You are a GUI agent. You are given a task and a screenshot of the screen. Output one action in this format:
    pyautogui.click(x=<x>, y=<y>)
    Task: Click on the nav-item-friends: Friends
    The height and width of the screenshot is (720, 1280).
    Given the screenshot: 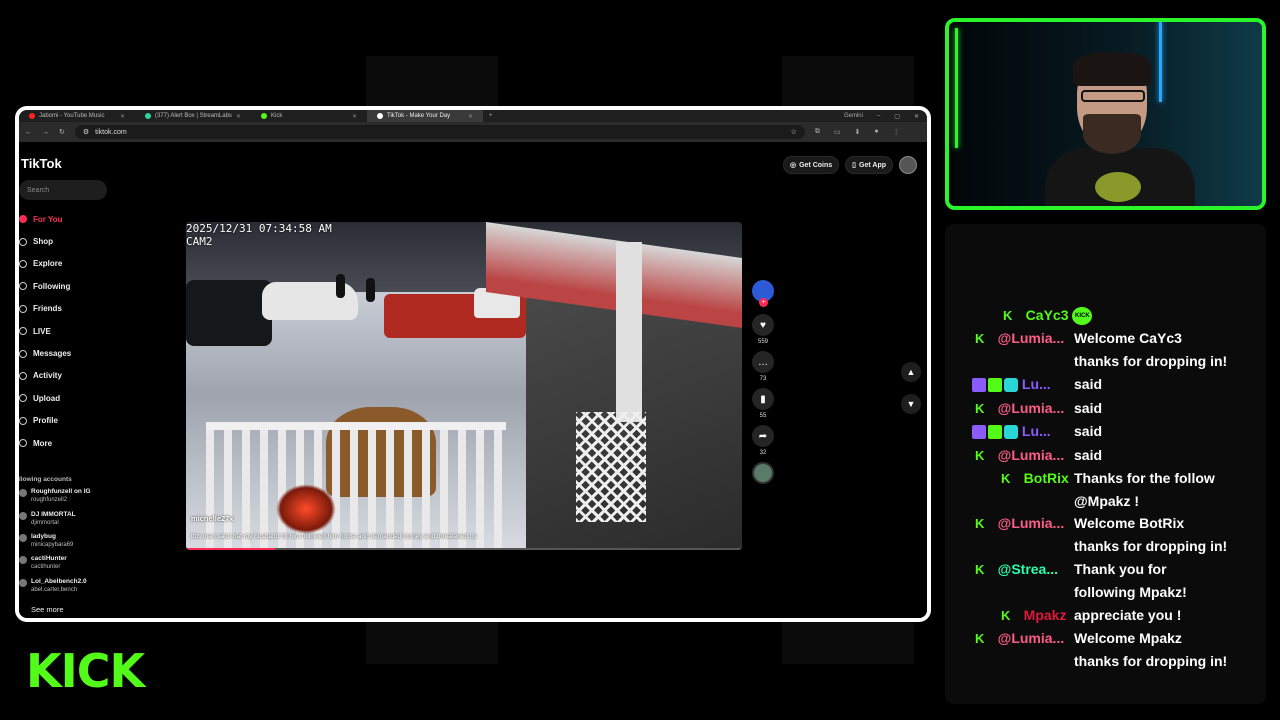 What is the action you would take?
    pyautogui.click(x=69, y=309)
    